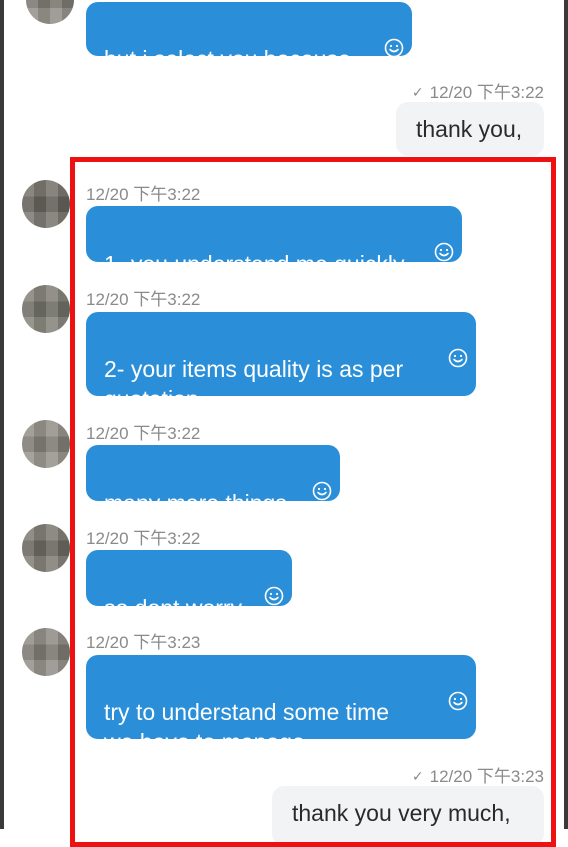  I want to click on message-text: thank you,, so click(469, 129).